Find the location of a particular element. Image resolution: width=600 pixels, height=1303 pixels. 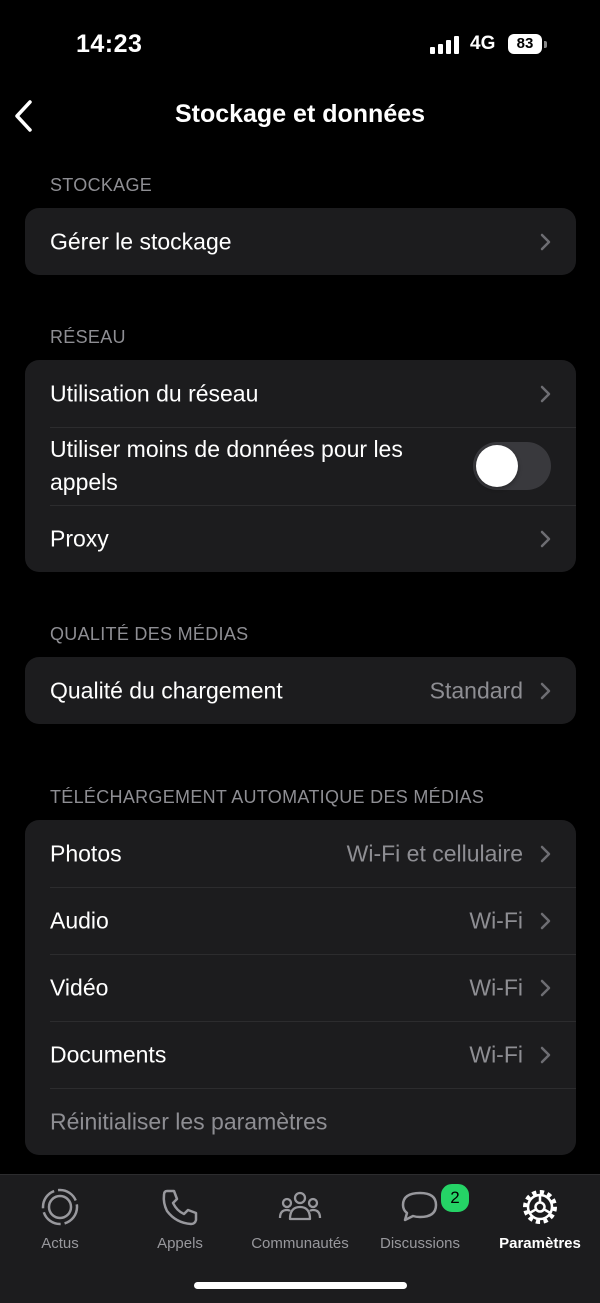

reset-settings-button: Réinitialiser les paramètres is located at coordinates (189, 1121).